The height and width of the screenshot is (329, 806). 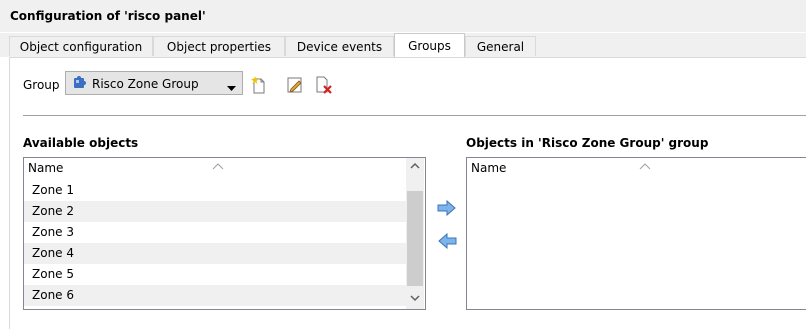 What do you see at coordinates (415, 298) in the screenshot?
I see `scroll-down-icon` at bounding box center [415, 298].